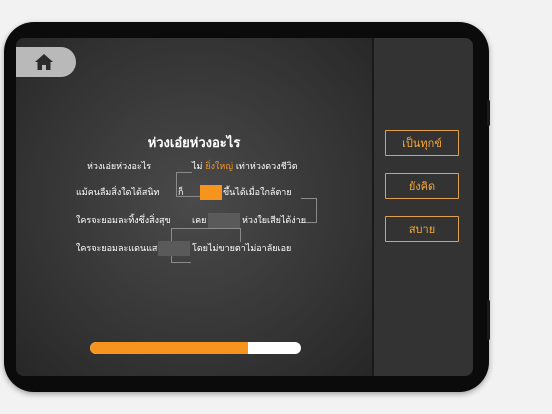 This screenshot has height=414, width=552. I want to click on progress-bar, so click(195, 348).